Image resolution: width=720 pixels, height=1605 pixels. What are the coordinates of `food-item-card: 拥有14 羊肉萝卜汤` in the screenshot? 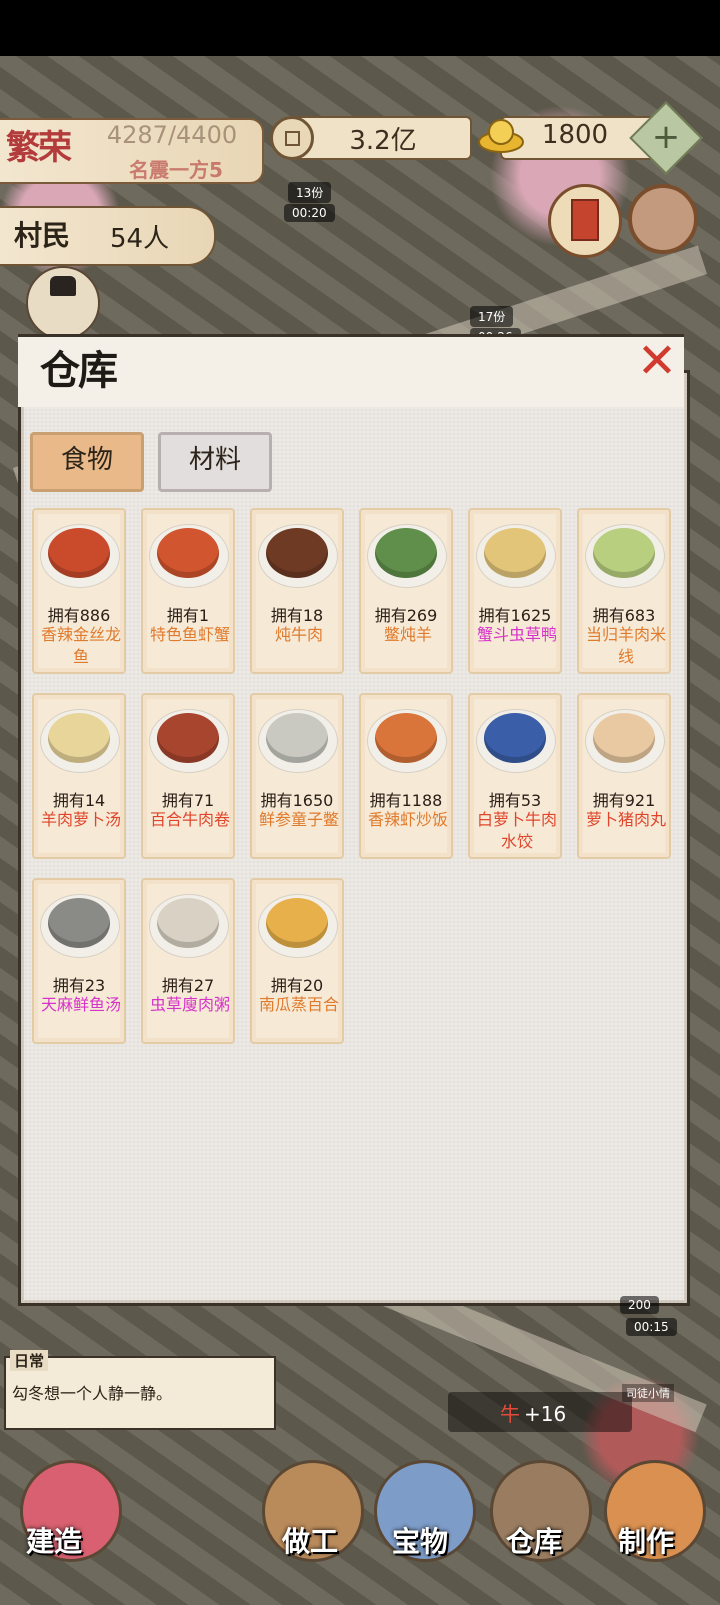 It's located at (79, 776).